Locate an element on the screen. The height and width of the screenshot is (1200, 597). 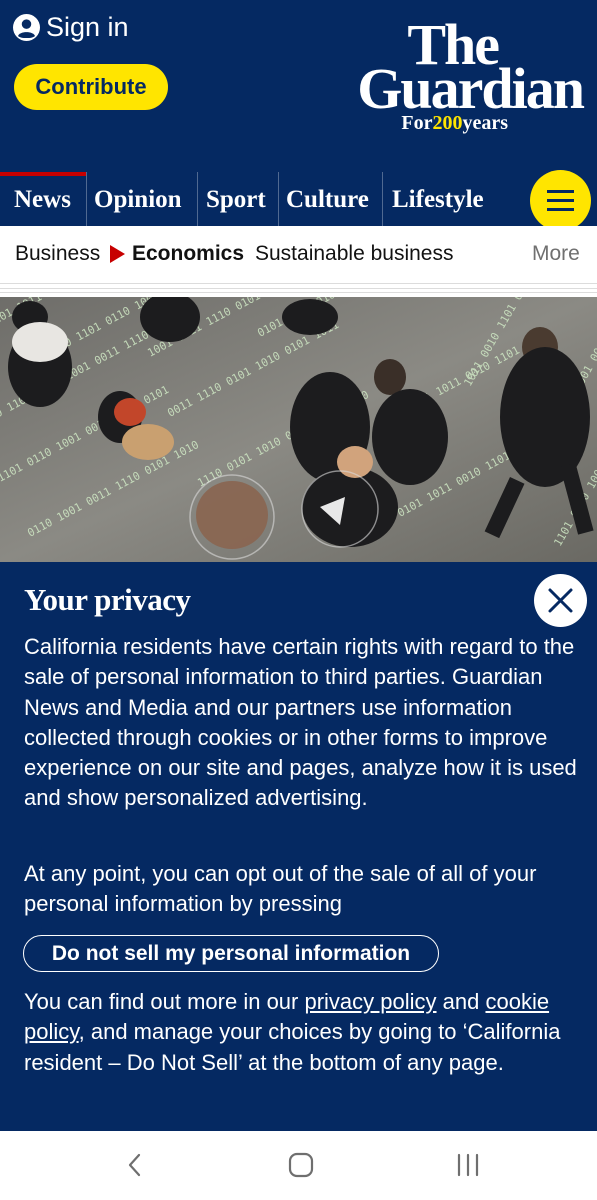
current-section-arrow-icon is located at coordinates (117, 254).